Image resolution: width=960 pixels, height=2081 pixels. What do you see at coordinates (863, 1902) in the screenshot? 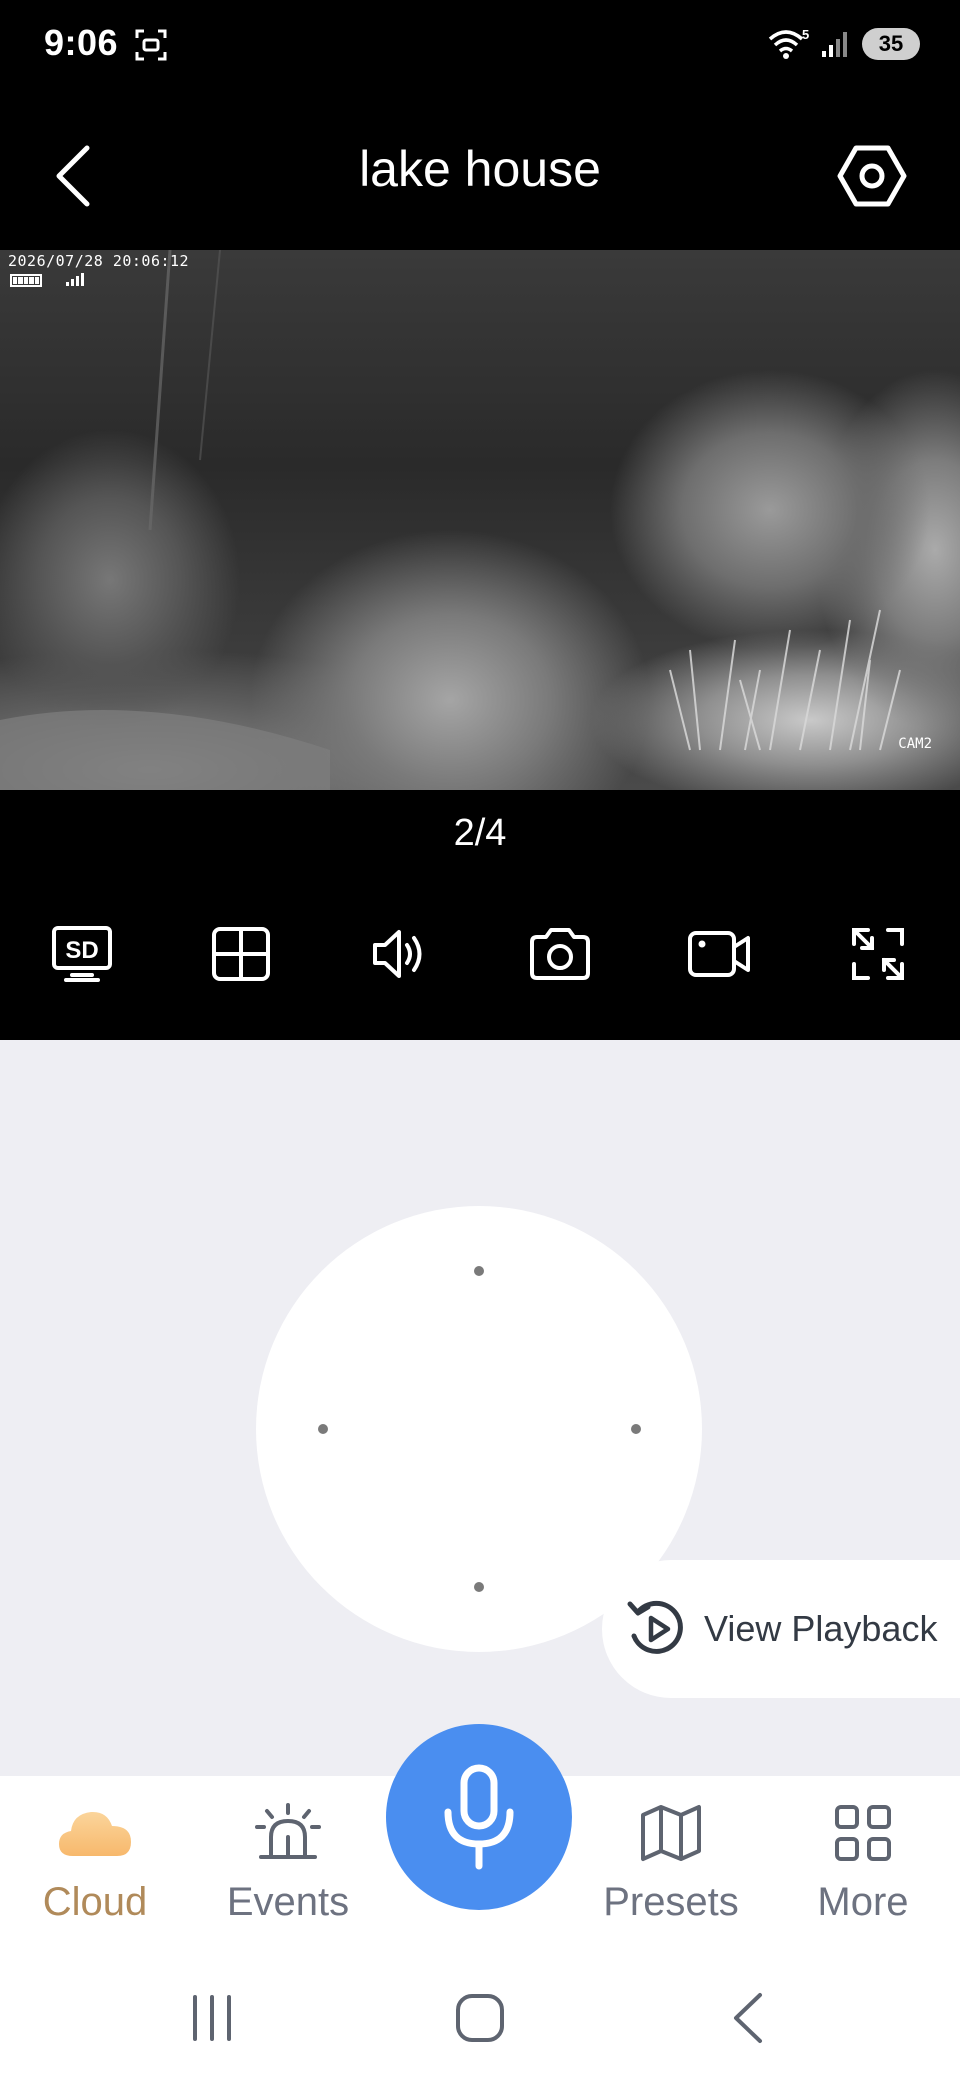
I see `nav-more-label: More` at bounding box center [863, 1902].